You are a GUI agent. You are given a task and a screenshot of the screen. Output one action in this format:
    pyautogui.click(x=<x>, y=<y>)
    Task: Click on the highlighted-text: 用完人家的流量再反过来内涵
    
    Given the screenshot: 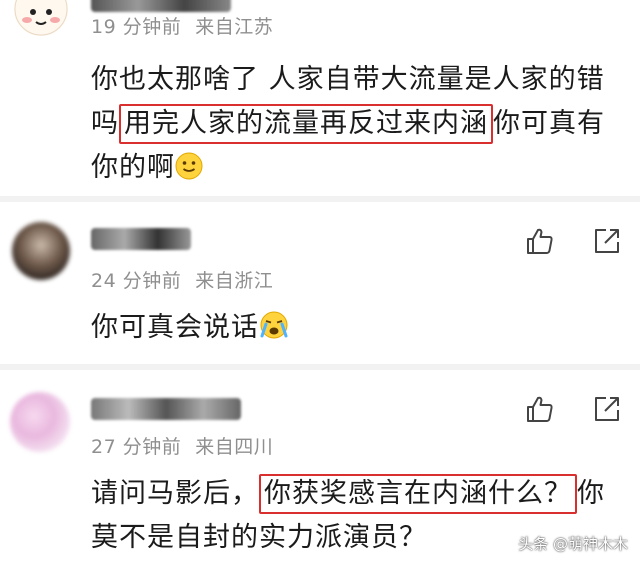 What is the action you would take?
    pyautogui.click(x=306, y=124)
    